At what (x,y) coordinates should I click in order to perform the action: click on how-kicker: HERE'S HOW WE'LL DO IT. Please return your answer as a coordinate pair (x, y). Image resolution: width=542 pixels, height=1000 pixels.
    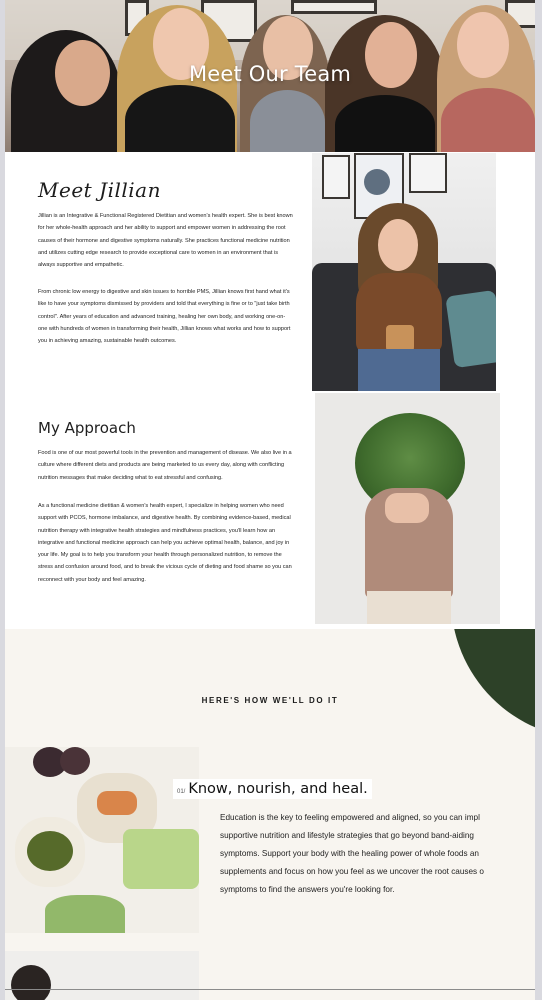
    Looking at the image, I should click on (270, 700).